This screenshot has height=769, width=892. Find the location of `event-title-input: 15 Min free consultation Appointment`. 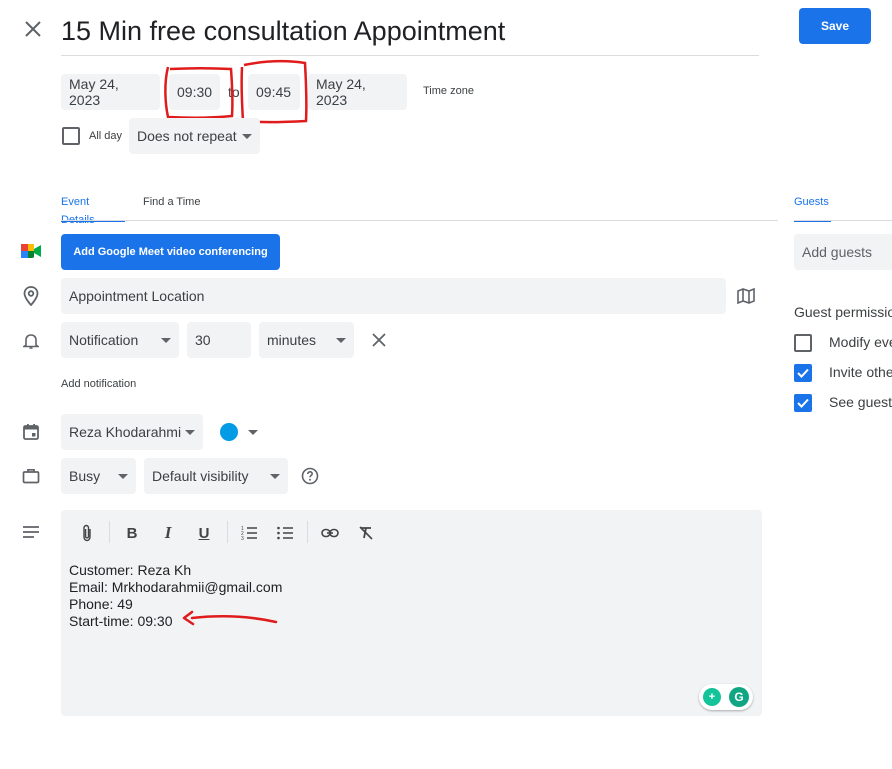

event-title-input: 15 Min free consultation Appointment is located at coordinates (410, 34).